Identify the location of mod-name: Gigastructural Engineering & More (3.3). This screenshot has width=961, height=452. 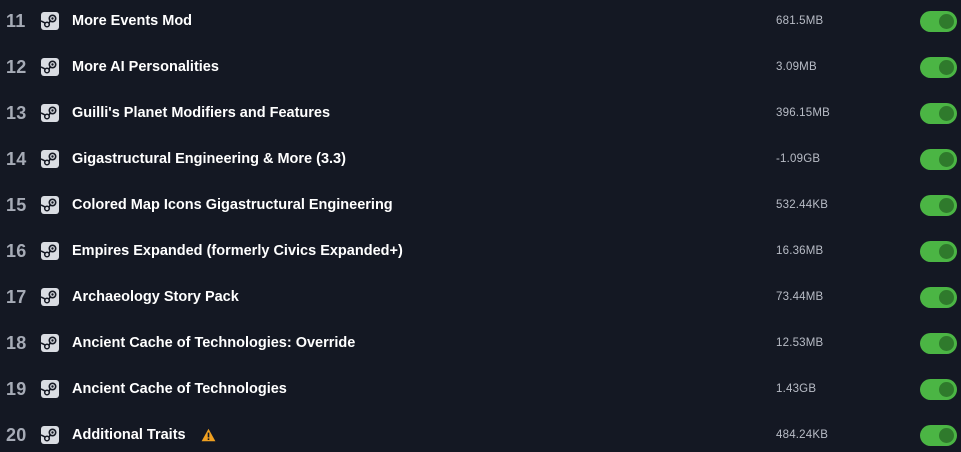
(209, 159).